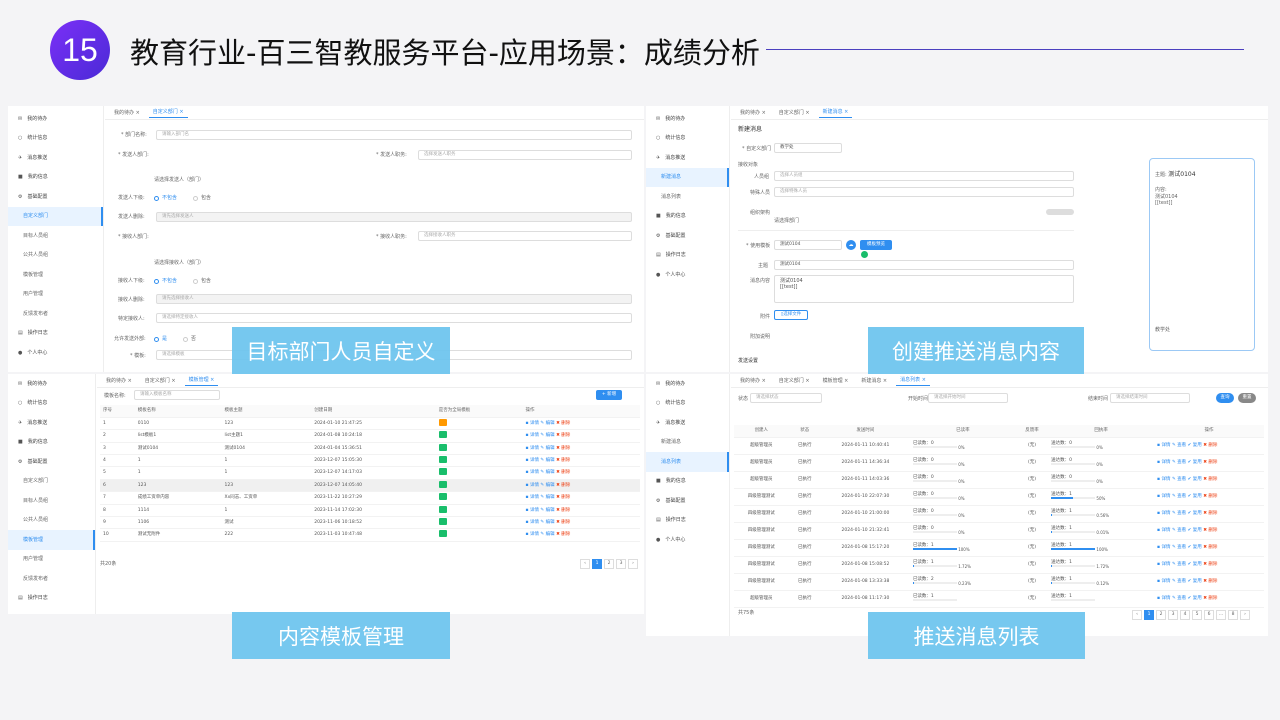 This screenshot has width=1280, height=720. I want to click on special-person-select: 选择特殊人员, so click(924, 192).